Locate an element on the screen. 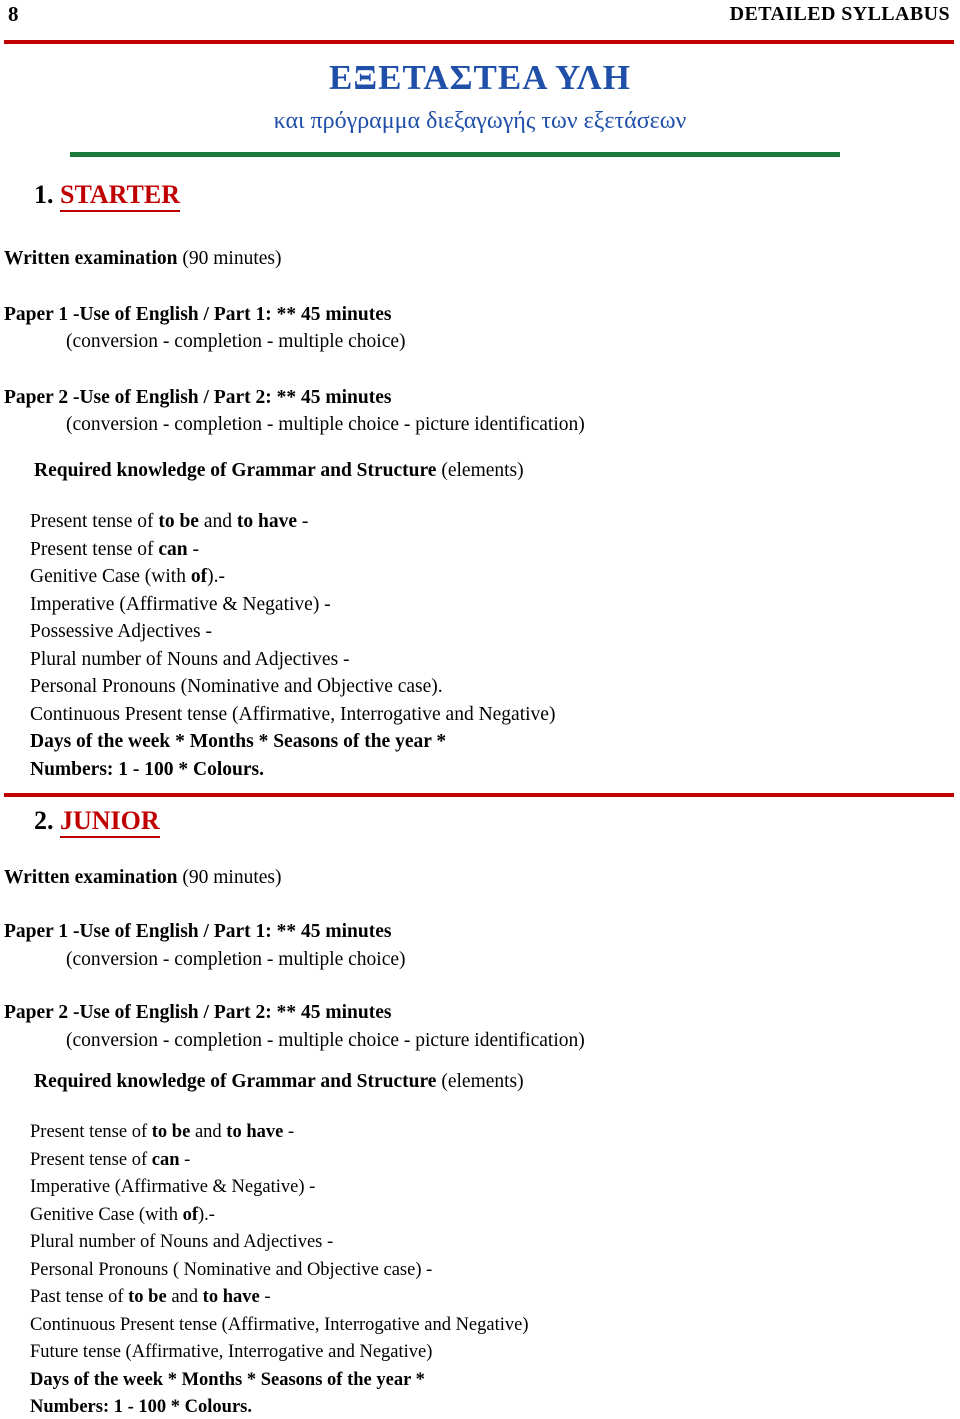 Image resolution: width=960 pixels, height=1419 pixels. junior-grammar-item-11-text: Numbers: 1 - 100 * Colours. is located at coordinates (141, 1407).